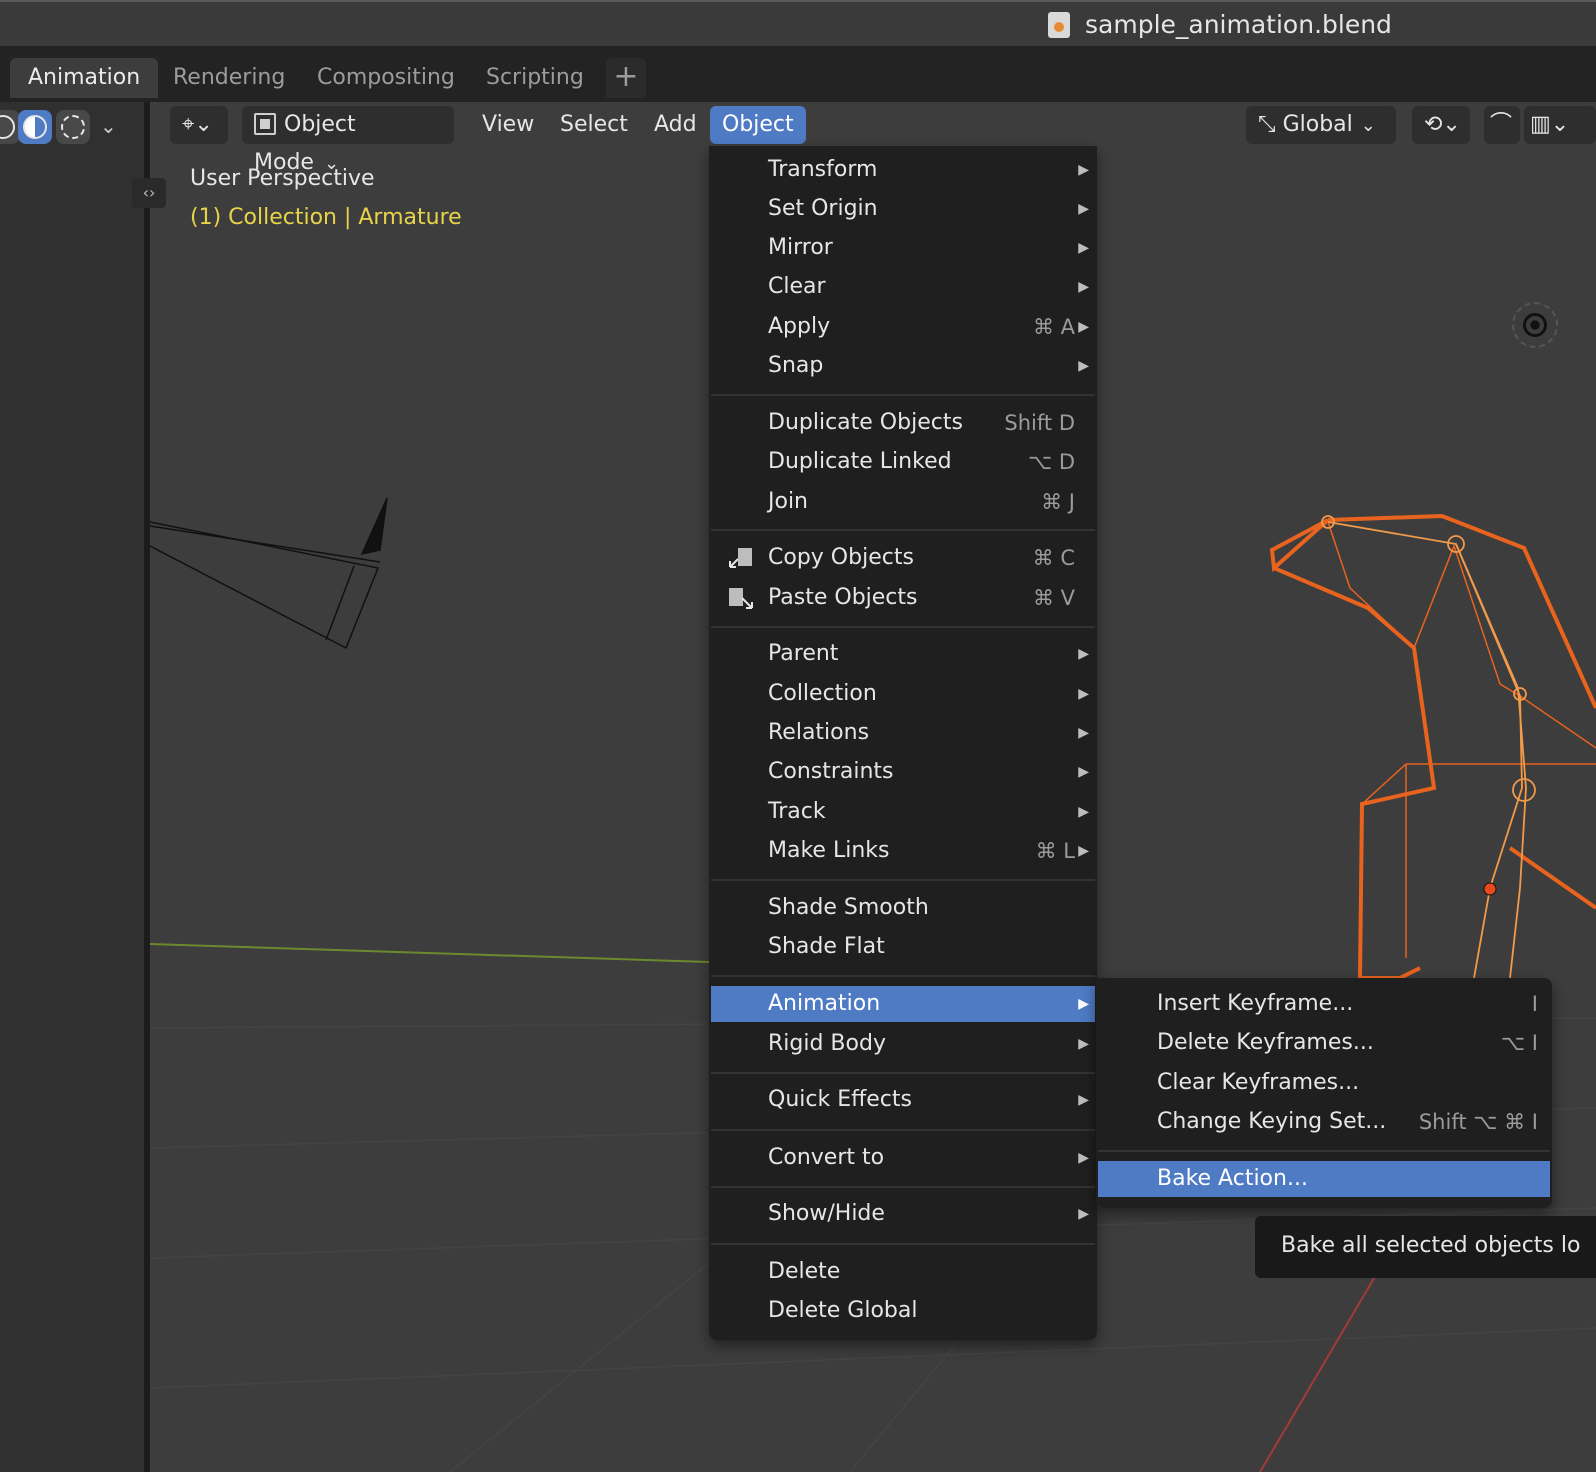 The width and height of the screenshot is (1596, 1472). Describe the element at coordinates (1431, 1245) in the screenshot. I see `tooltip-text: Bake all selected objects lo` at that location.